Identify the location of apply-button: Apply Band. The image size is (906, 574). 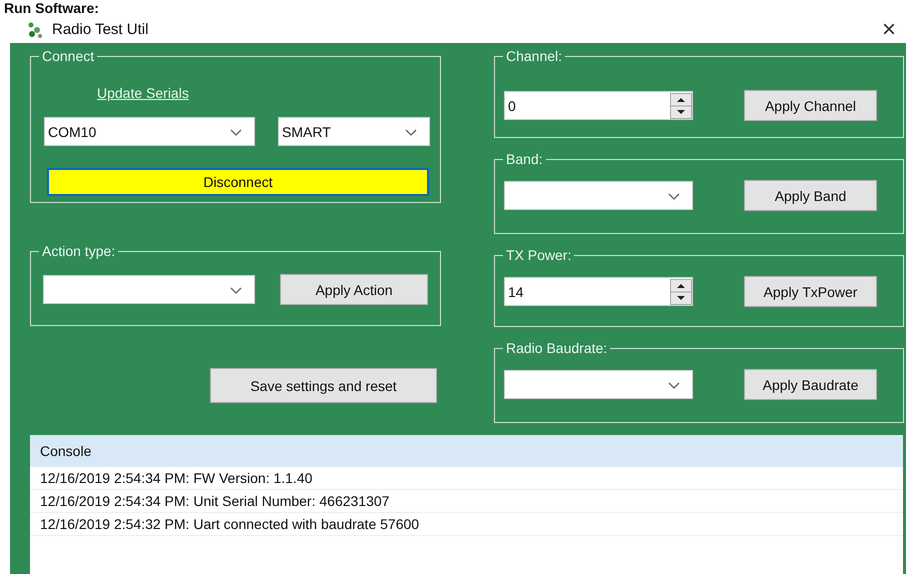
(810, 195).